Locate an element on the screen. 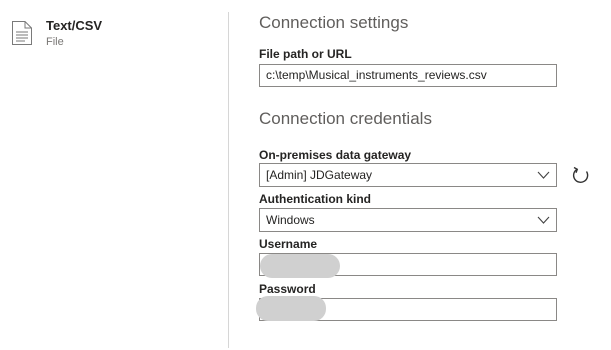 The image size is (611, 350). auth-kind-label: Authentication kind is located at coordinates (315, 199).